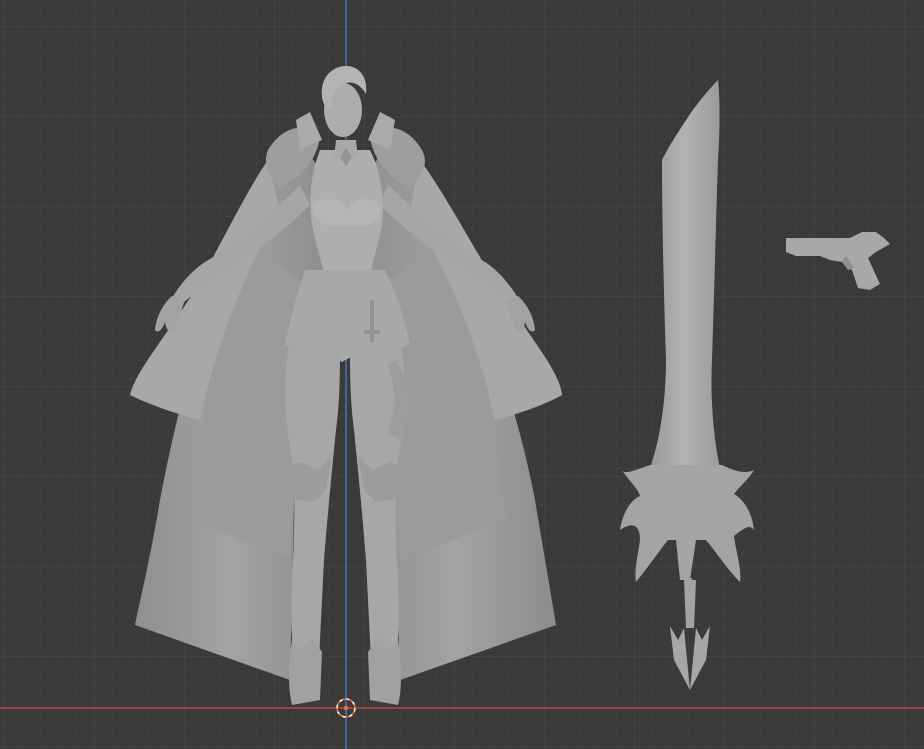 The width and height of the screenshot is (924, 749). Describe the element at coordinates (690, 604) in the screenshot. I see `sword-handle` at that location.